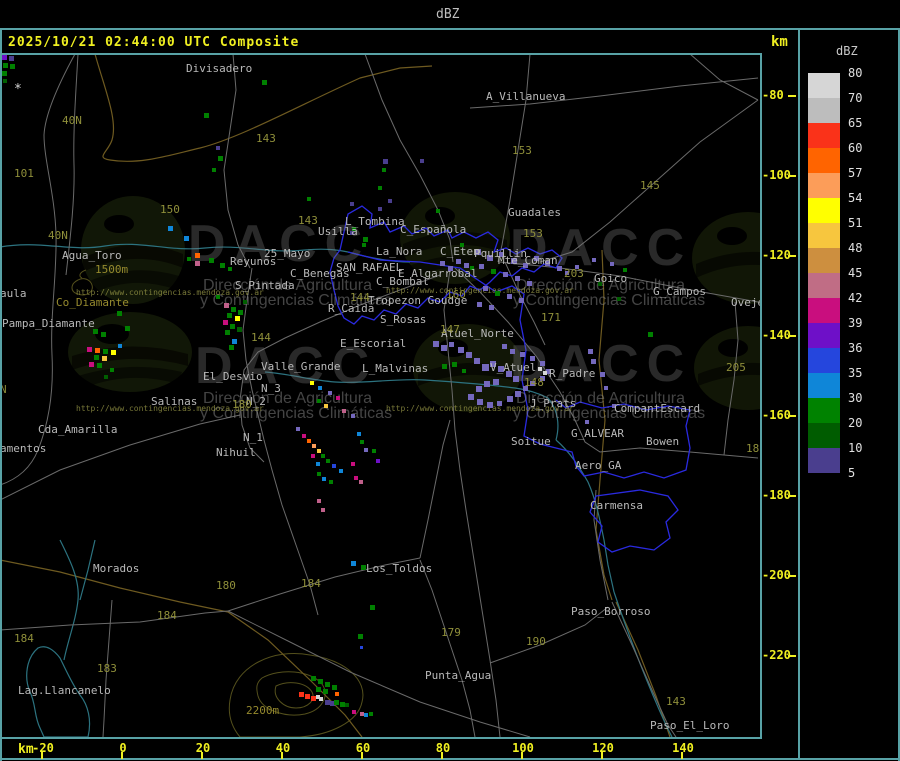 The image size is (900, 761). I want to click on legend-value: 5, so click(852, 473).